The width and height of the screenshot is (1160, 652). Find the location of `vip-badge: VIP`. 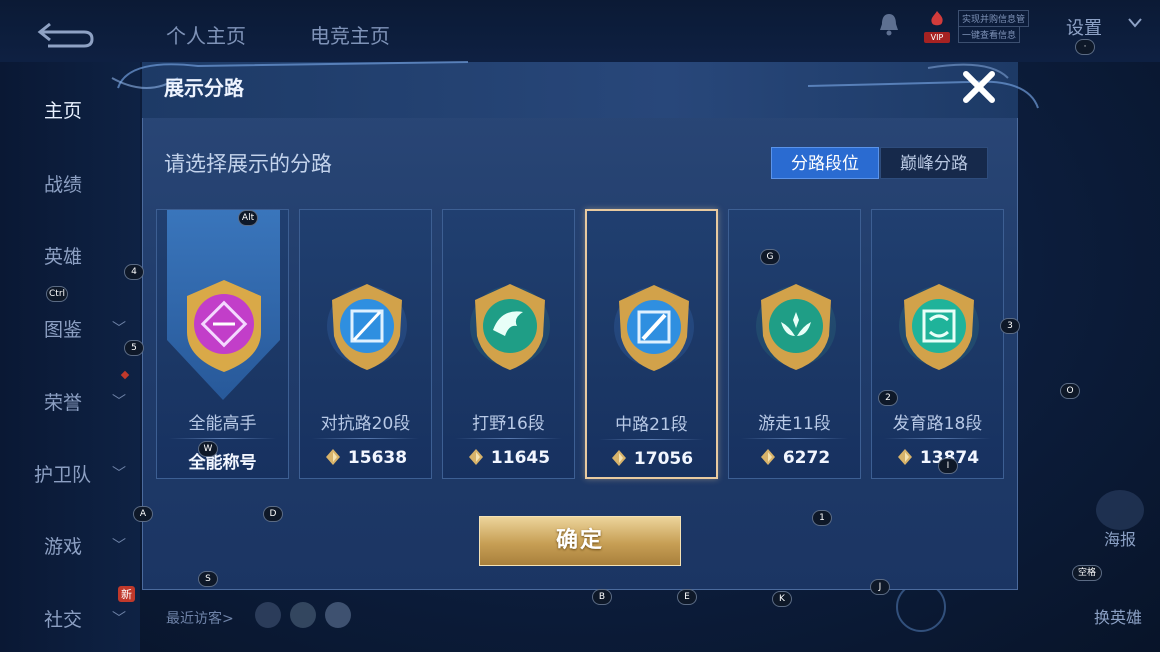

vip-badge: VIP is located at coordinates (937, 37).